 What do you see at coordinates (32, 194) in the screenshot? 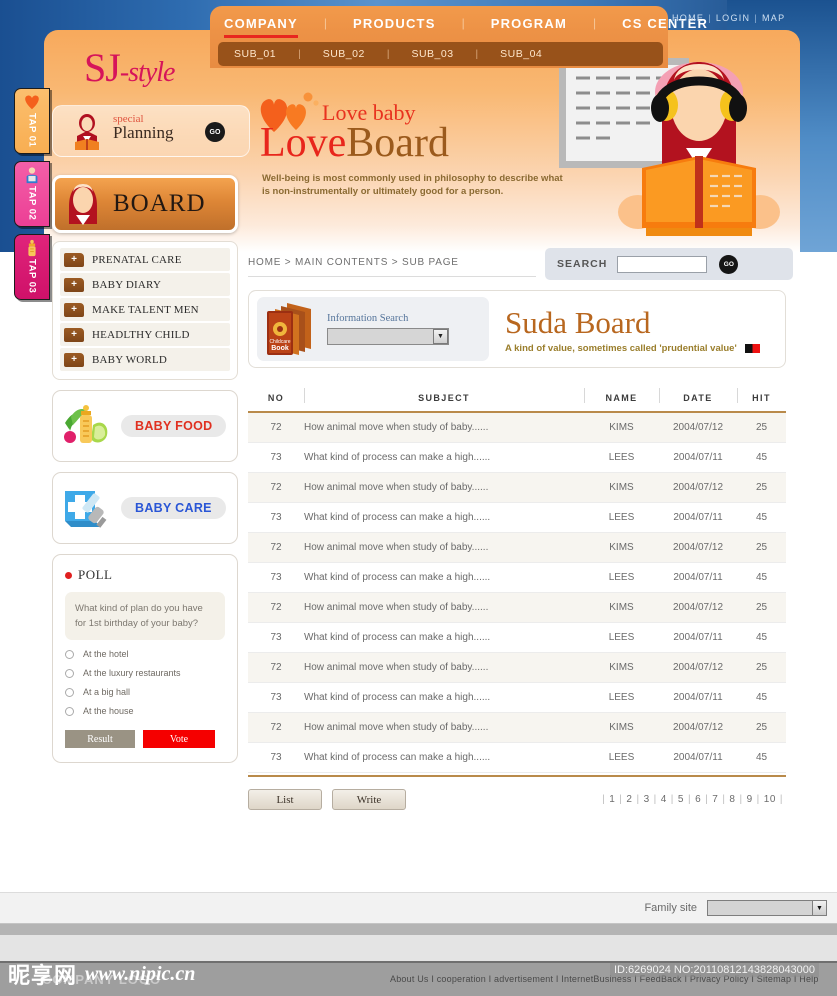
I see `side-tap-02: TAP 02` at bounding box center [32, 194].